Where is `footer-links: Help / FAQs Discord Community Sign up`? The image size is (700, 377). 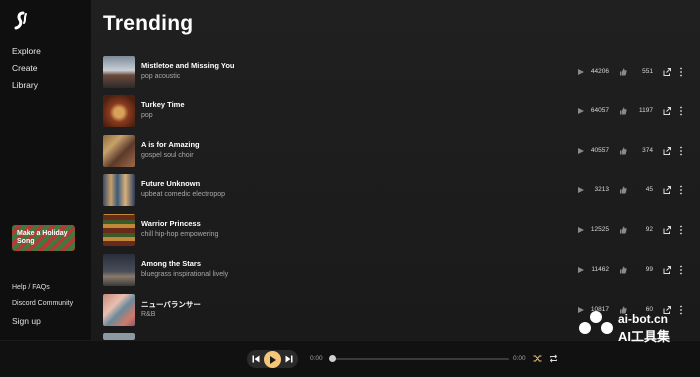
footer-links: Help / FAQs Discord Community Sign up is located at coordinates (42, 308).